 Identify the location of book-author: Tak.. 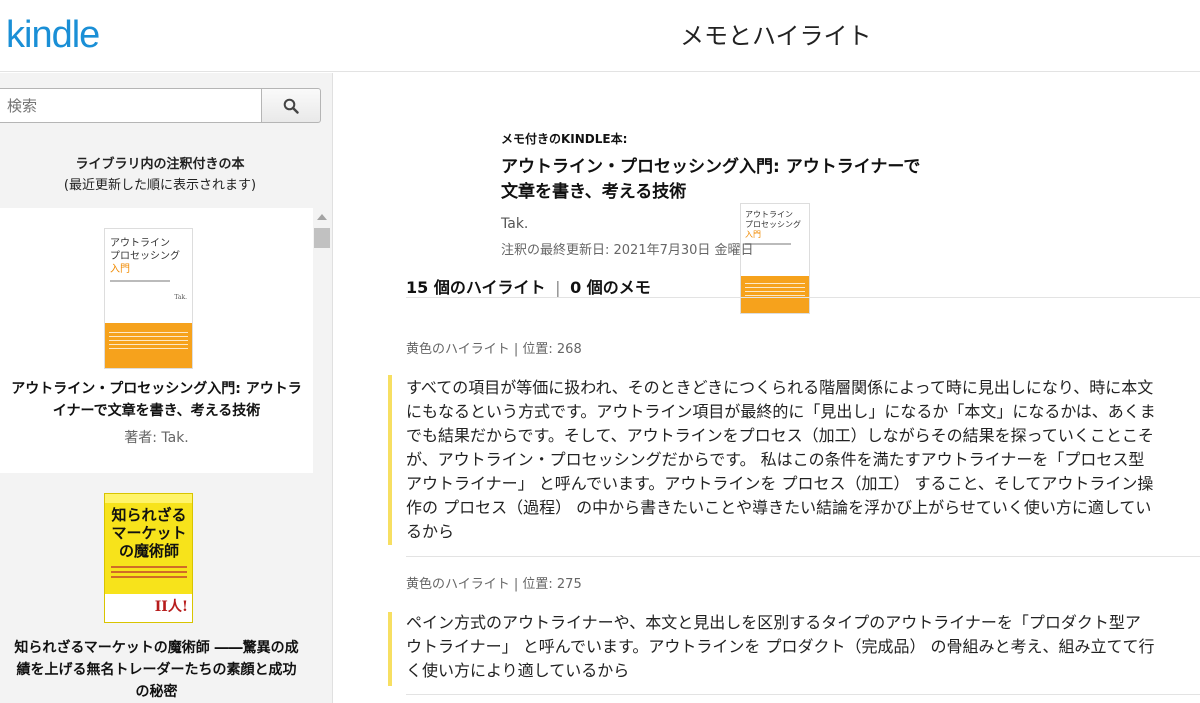
(515, 224).